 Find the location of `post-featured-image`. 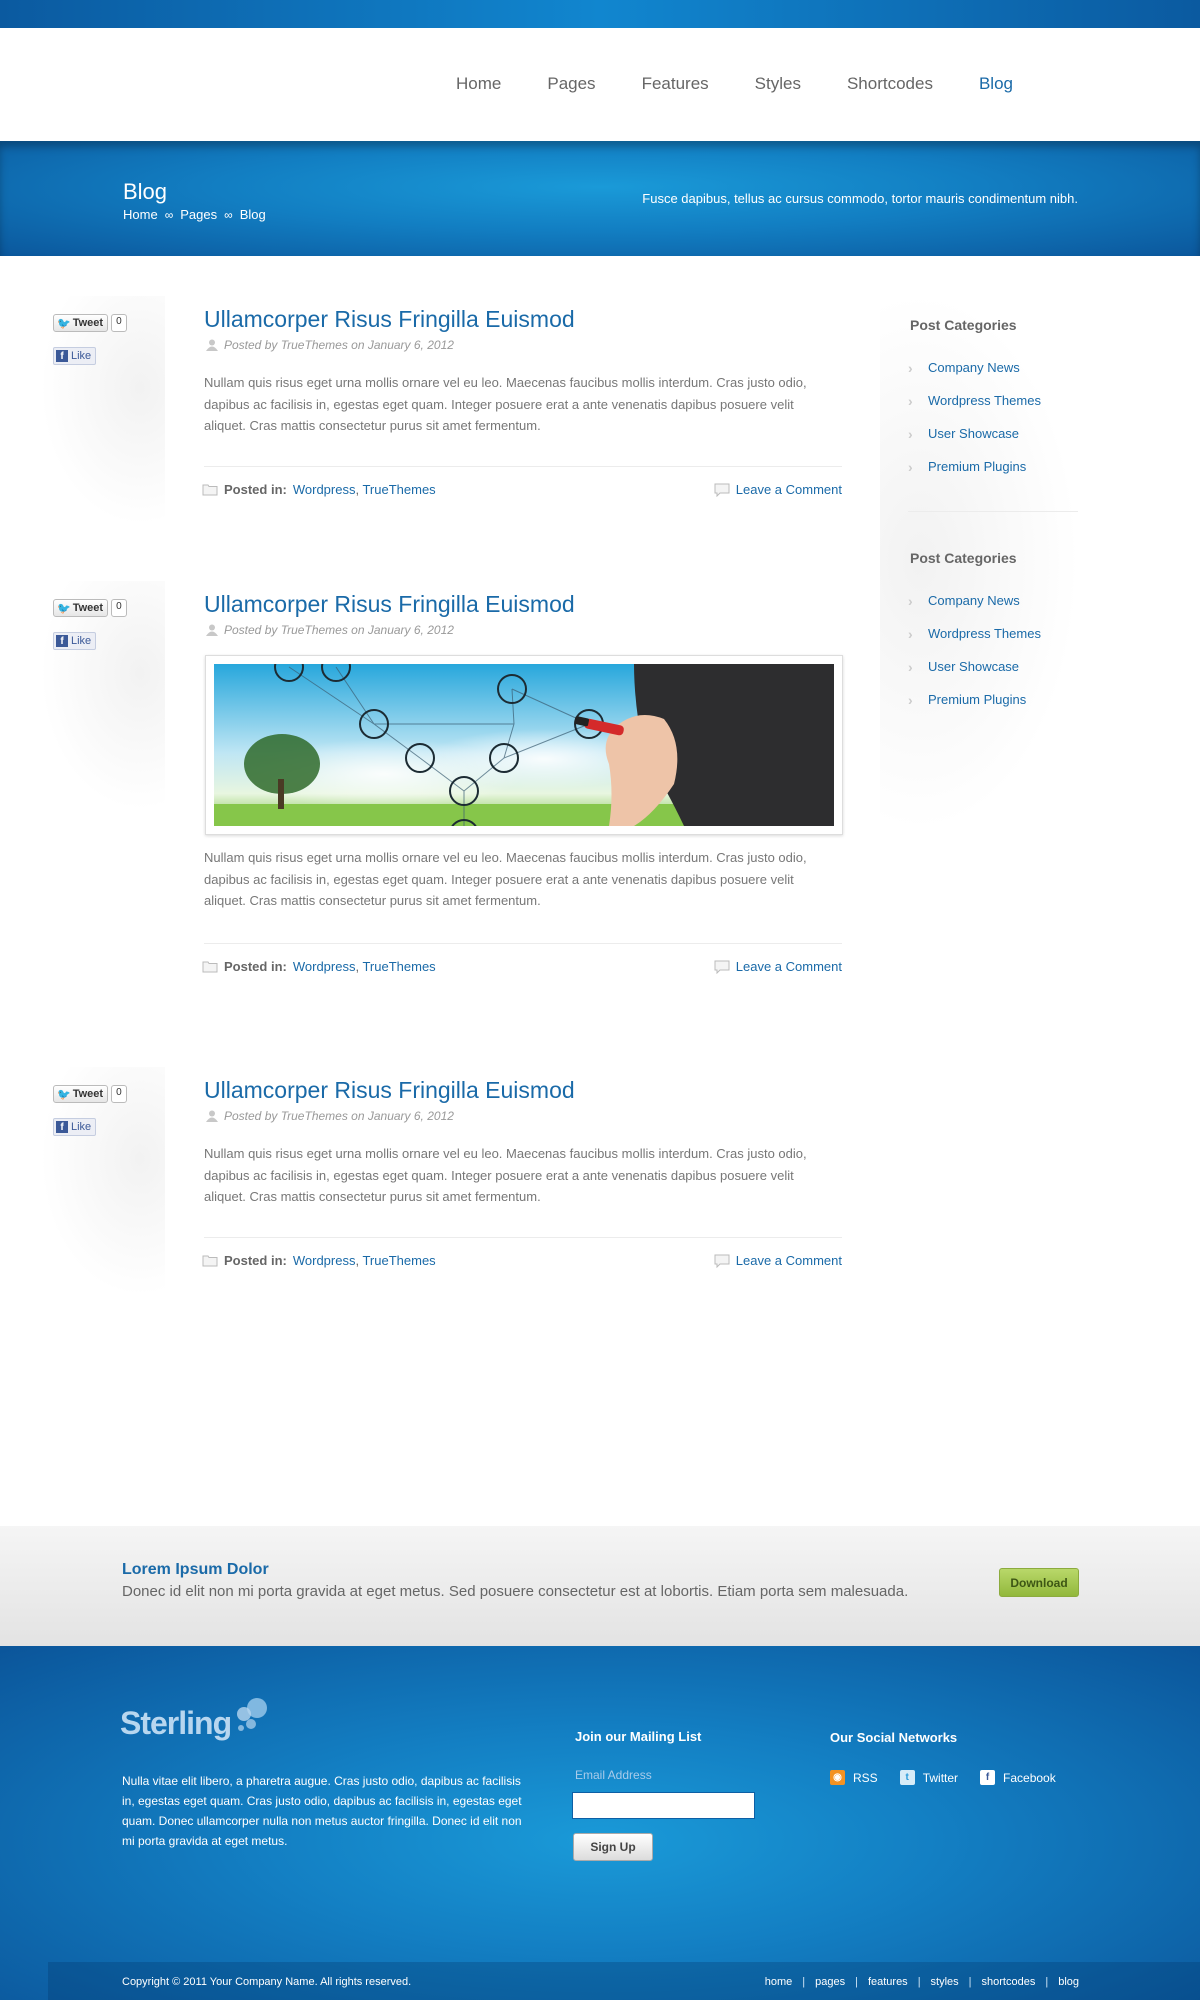

post-featured-image is located at coordinates (524, 745).